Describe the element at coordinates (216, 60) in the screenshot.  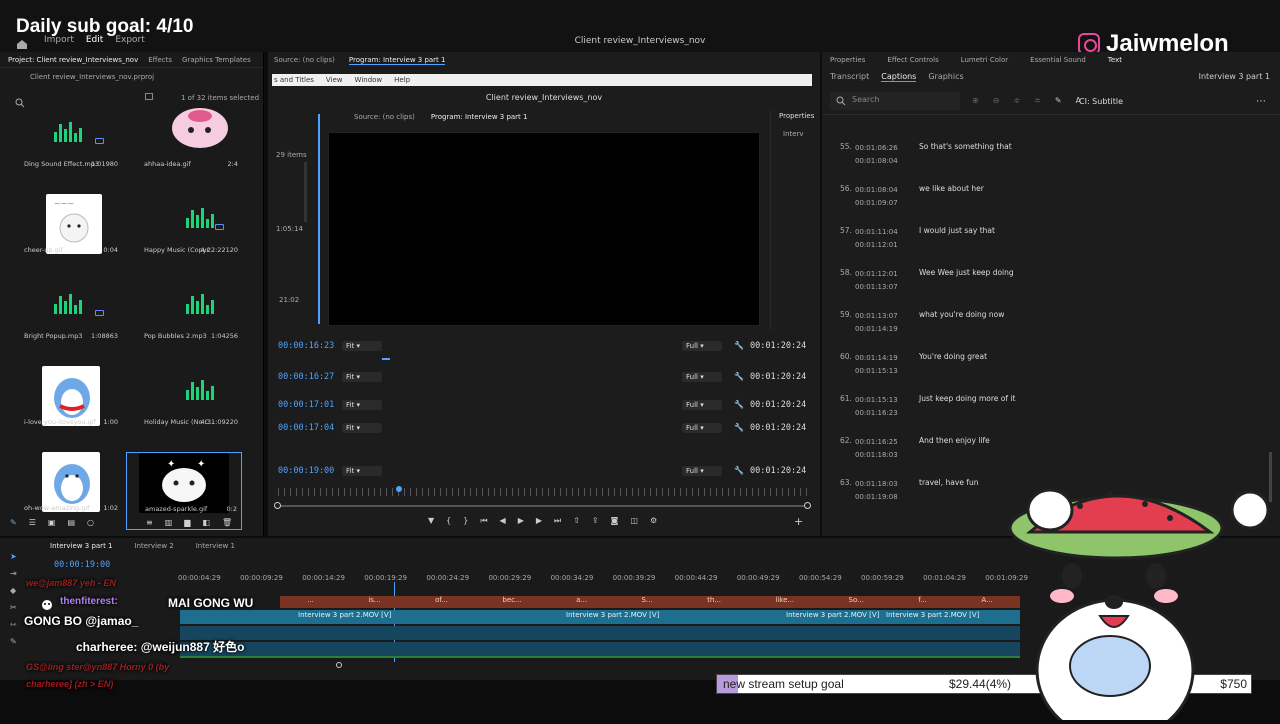
I see `tab-graphics-templates: Graphics Templates` at that location.